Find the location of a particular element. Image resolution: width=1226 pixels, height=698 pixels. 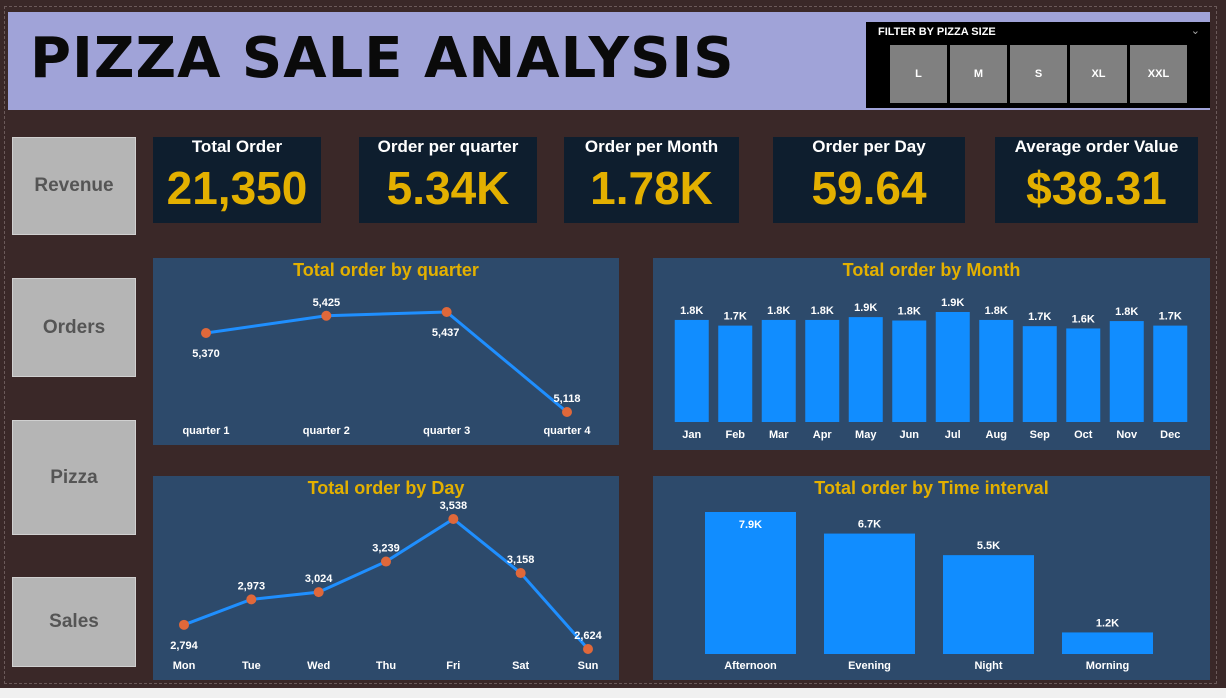

kpi-label: Order per Day is located at coordinates (869, 146).